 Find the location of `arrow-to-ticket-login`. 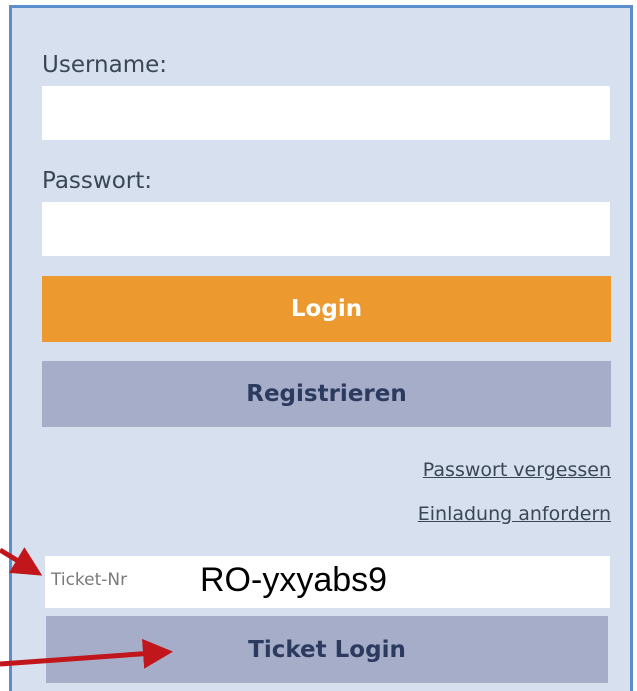

arrow-to-ticket-login is located at coordinates (86, 653).